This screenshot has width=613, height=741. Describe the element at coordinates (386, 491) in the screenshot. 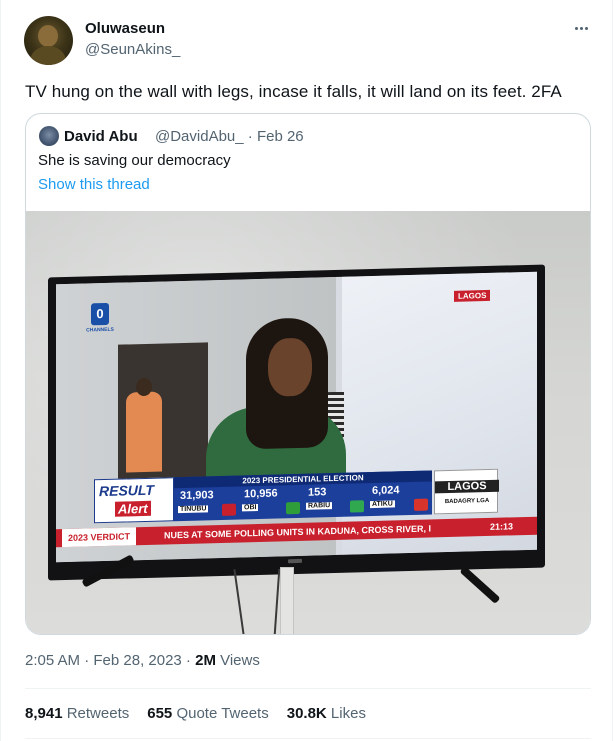

I see `candidate-votes: 6,024` at that location.